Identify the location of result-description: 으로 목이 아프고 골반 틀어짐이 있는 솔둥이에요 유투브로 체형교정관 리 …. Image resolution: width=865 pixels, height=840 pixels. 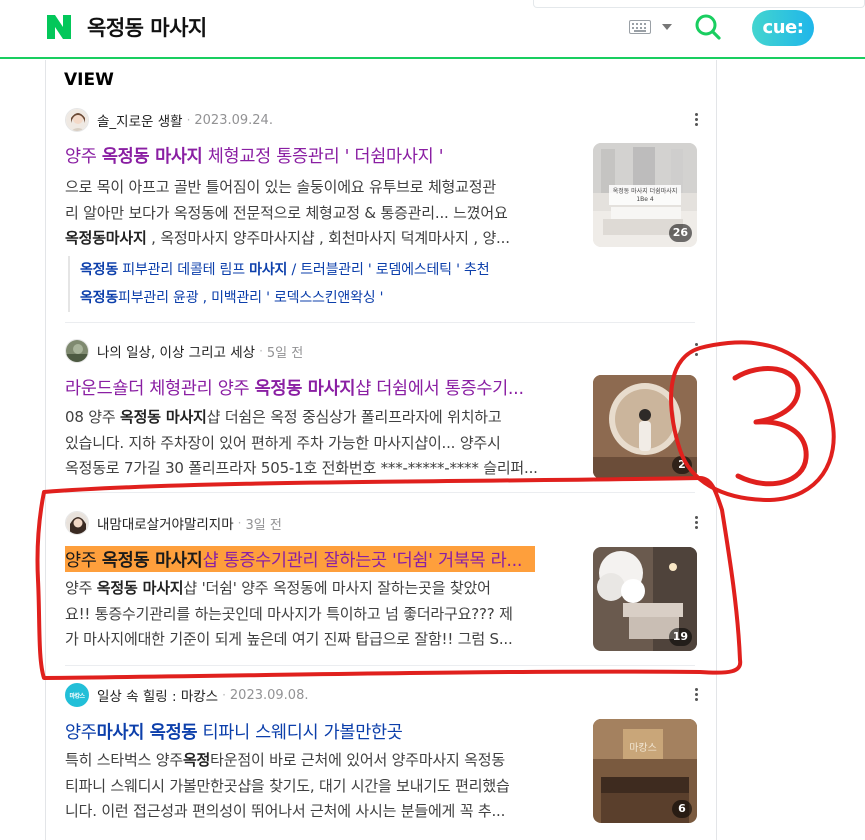
(320, 213).